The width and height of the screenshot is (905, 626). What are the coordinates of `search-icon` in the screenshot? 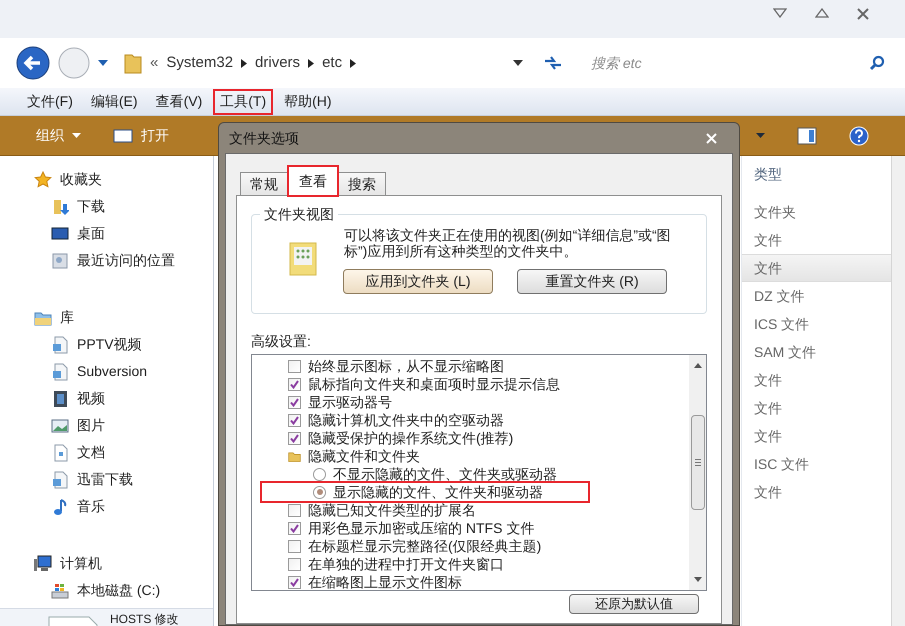 It's located at (877, 63).